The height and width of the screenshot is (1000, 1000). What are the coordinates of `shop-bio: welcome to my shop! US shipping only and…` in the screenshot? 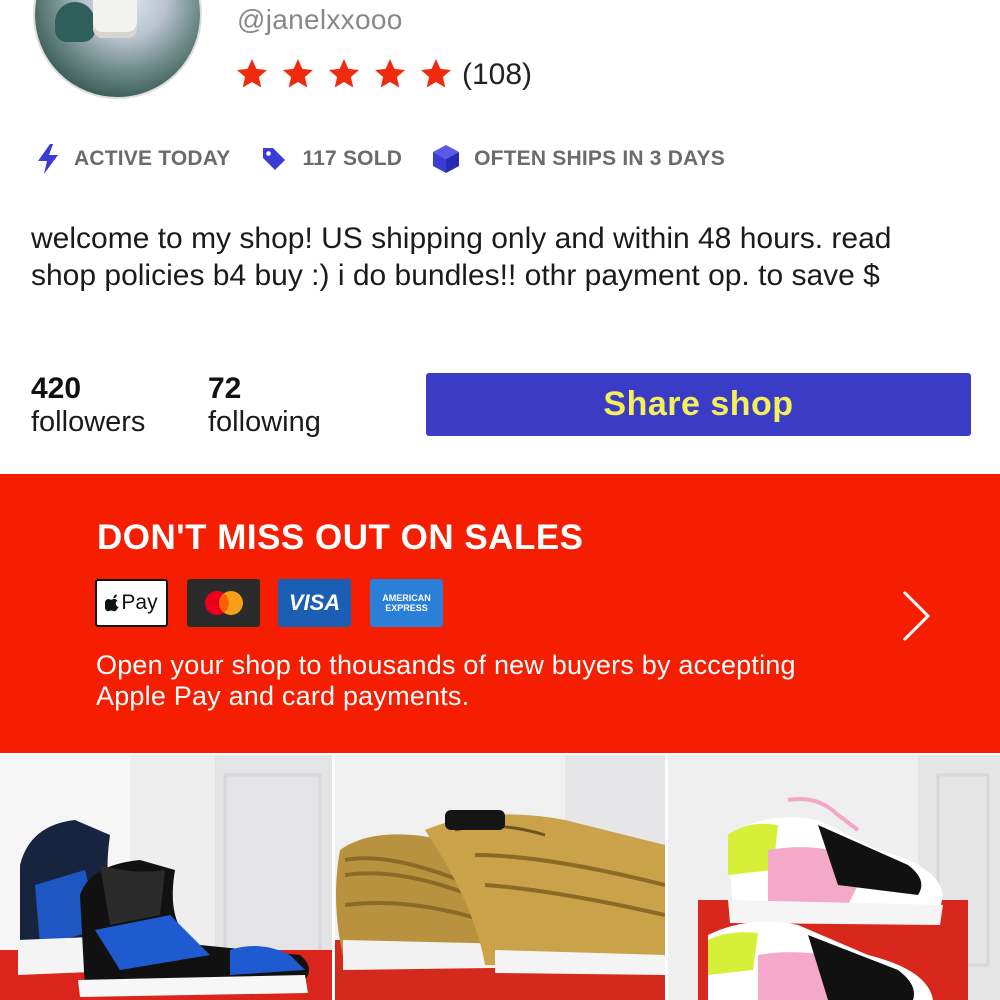 It's located at (461, 257).